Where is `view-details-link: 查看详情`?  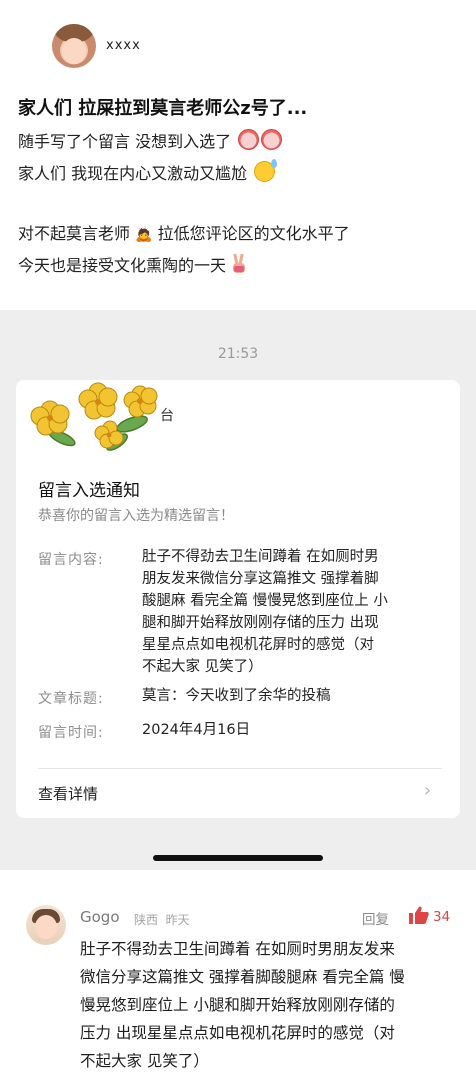
view-details-link: 查看详情 is located at coordinates (68, 793).